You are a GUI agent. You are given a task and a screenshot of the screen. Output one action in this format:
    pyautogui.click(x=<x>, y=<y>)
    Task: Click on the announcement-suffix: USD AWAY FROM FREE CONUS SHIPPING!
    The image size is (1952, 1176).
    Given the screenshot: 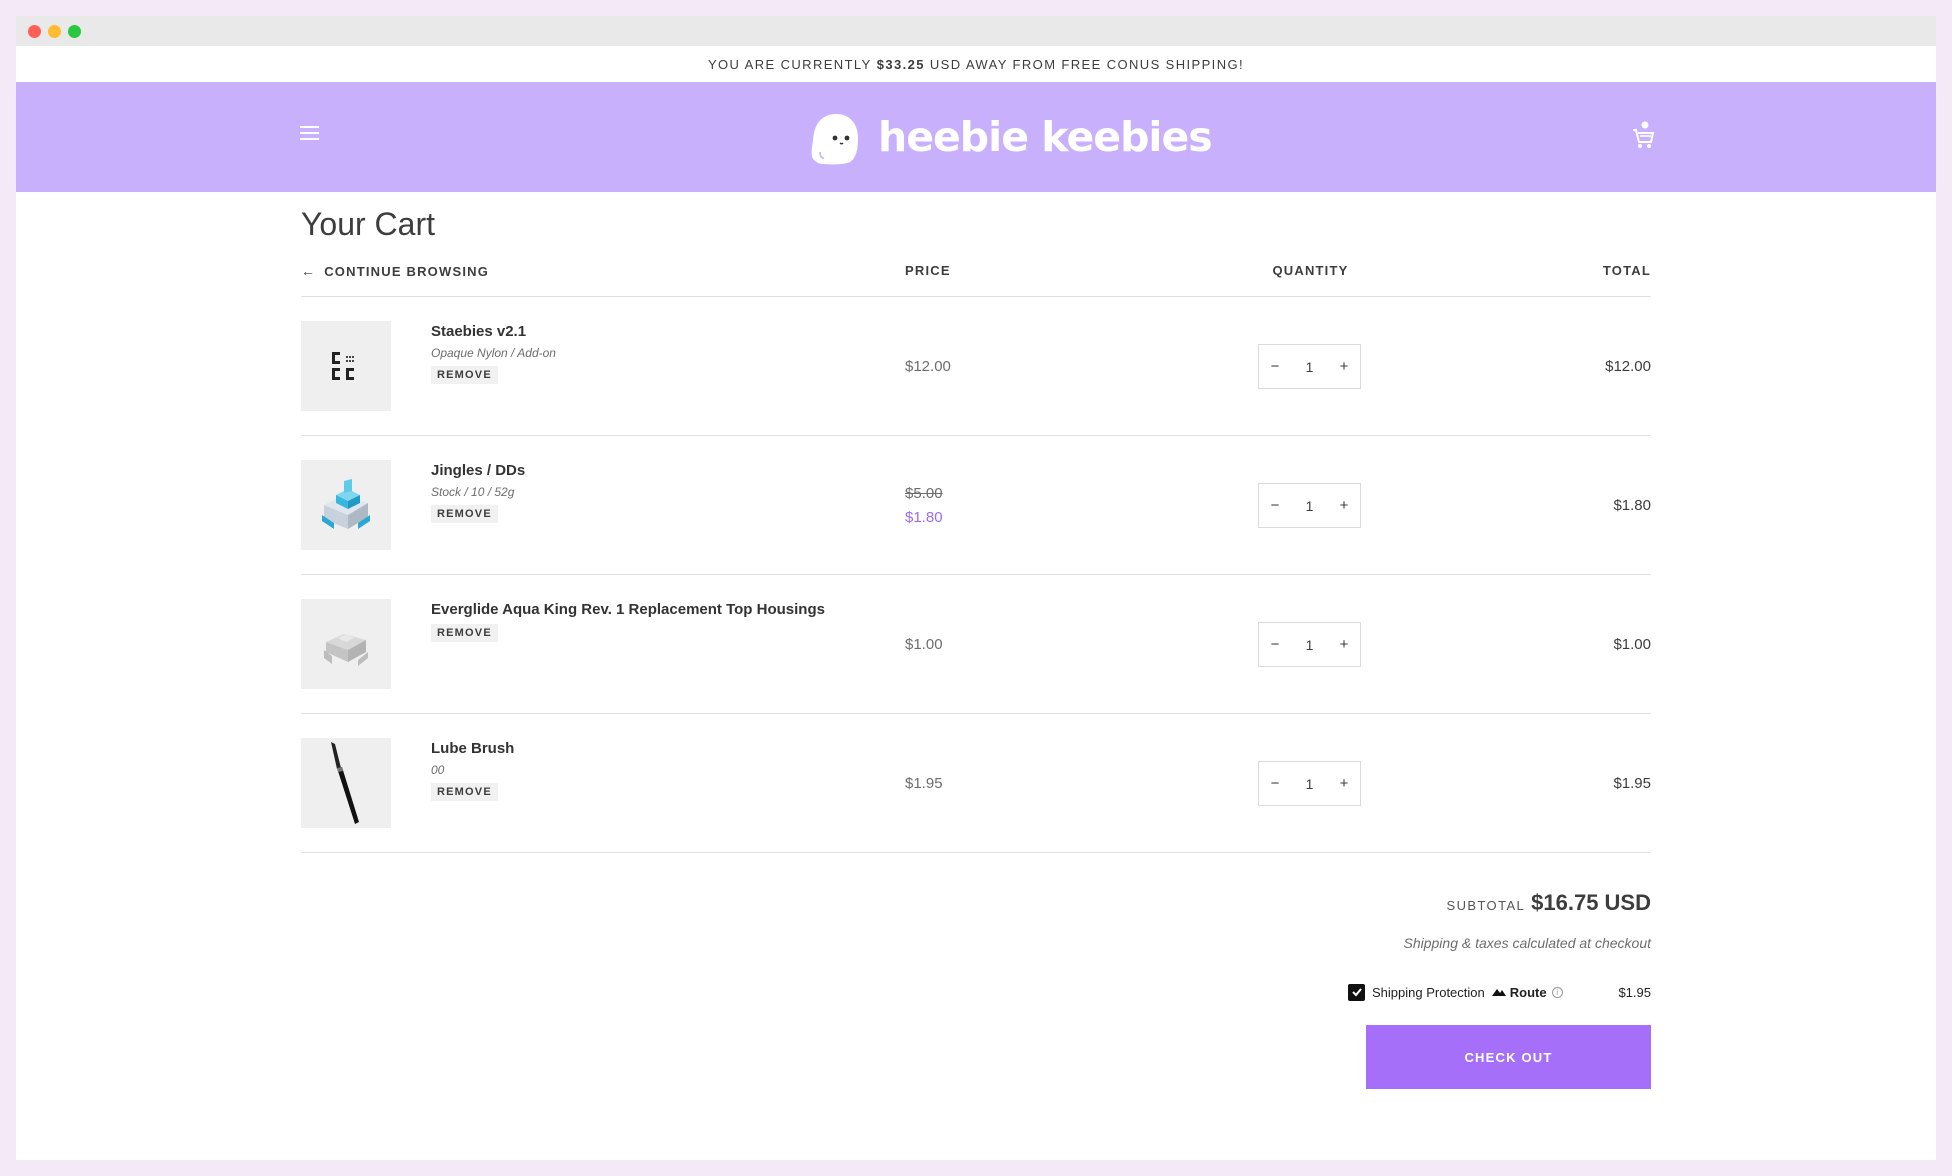 What is the action you would take?
    pyautogui.click(x=1087, y=64)
    